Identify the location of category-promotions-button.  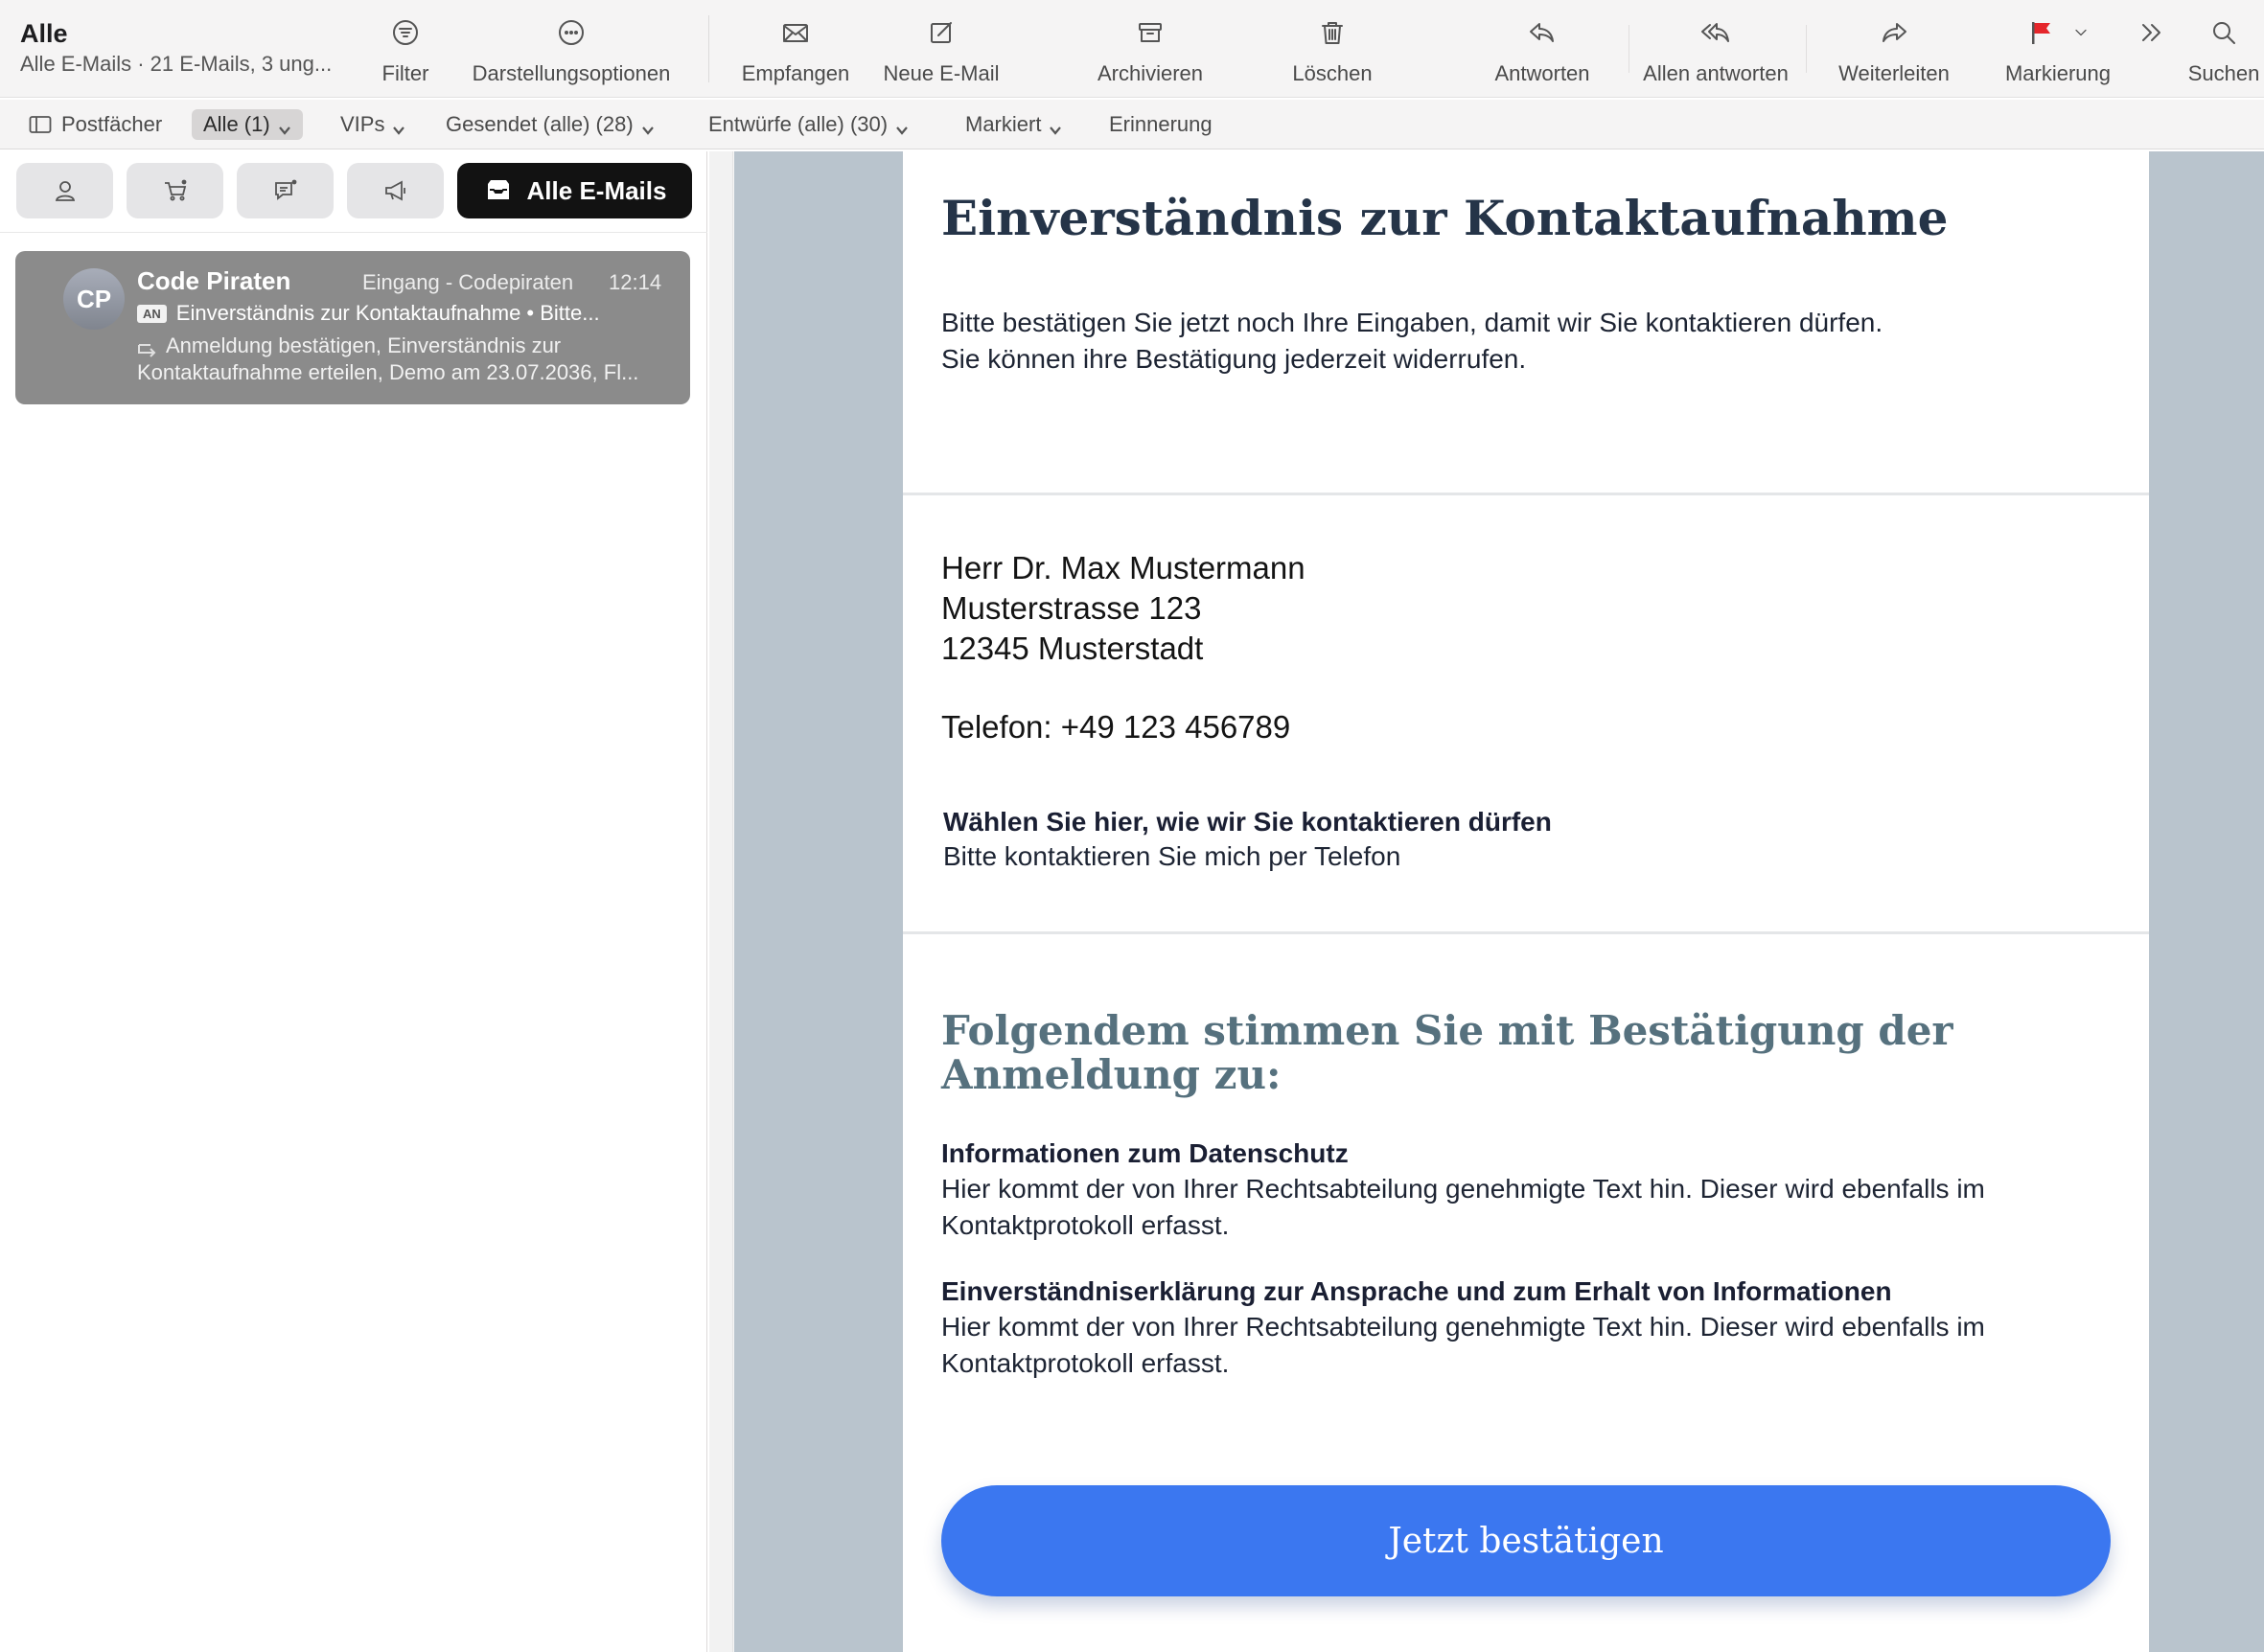
(395, 190).